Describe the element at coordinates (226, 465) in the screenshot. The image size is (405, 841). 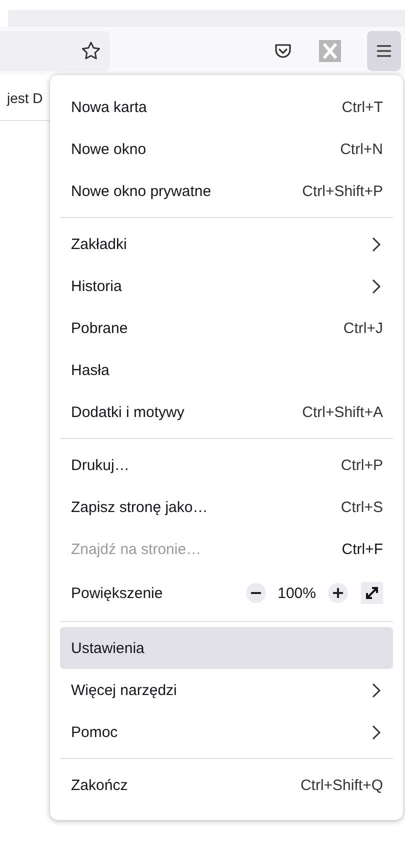
I see `menu-item: Drukuj… Ctrl+P` at that location.